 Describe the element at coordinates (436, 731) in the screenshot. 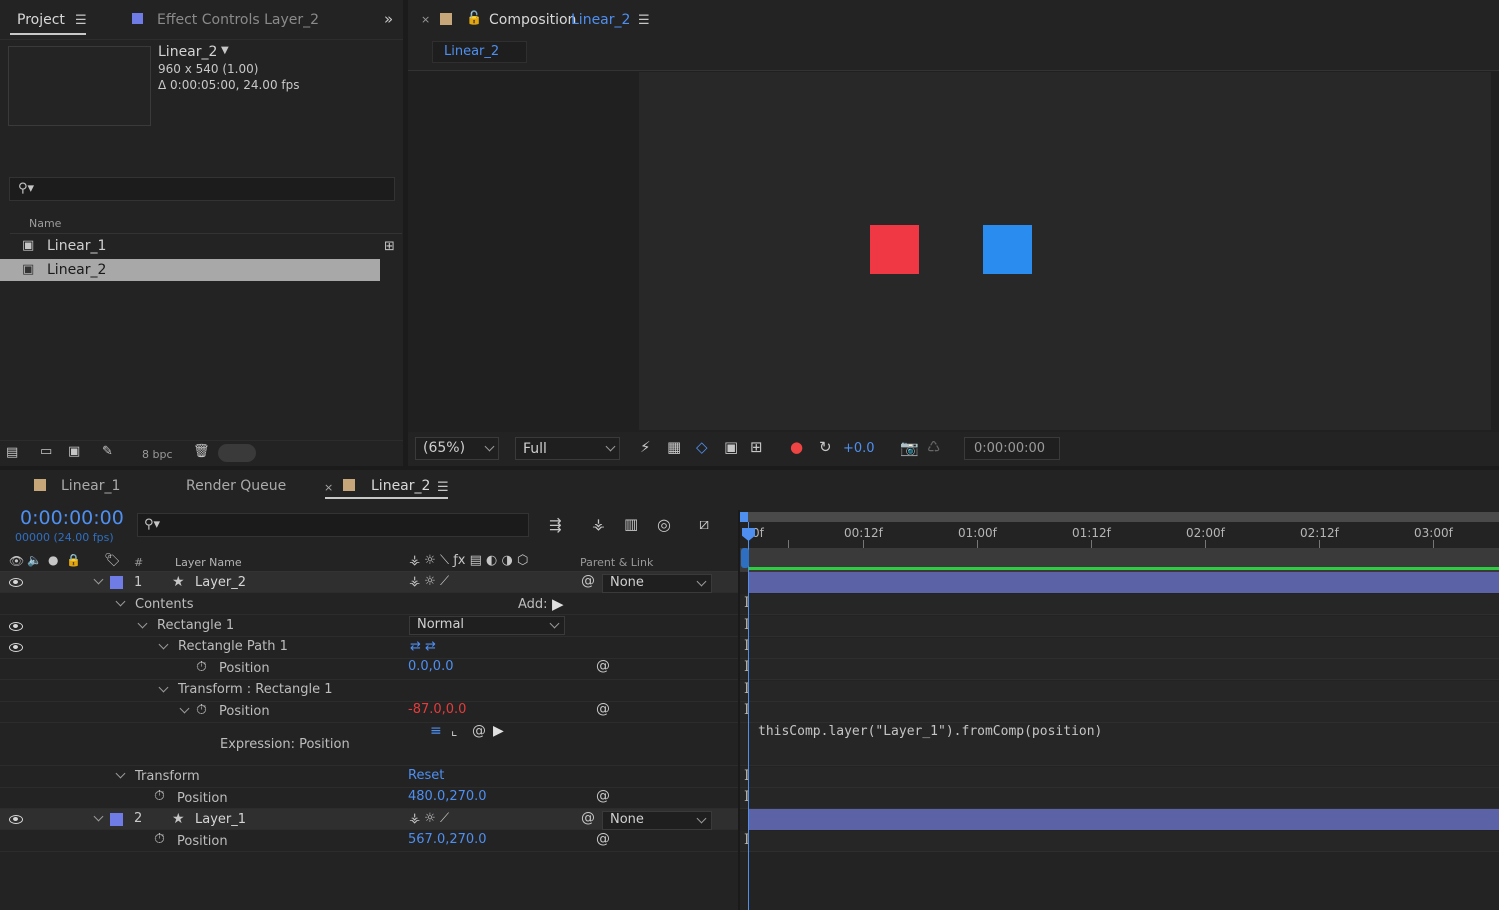

I see `expression-enable-icon: ≡` at that location.